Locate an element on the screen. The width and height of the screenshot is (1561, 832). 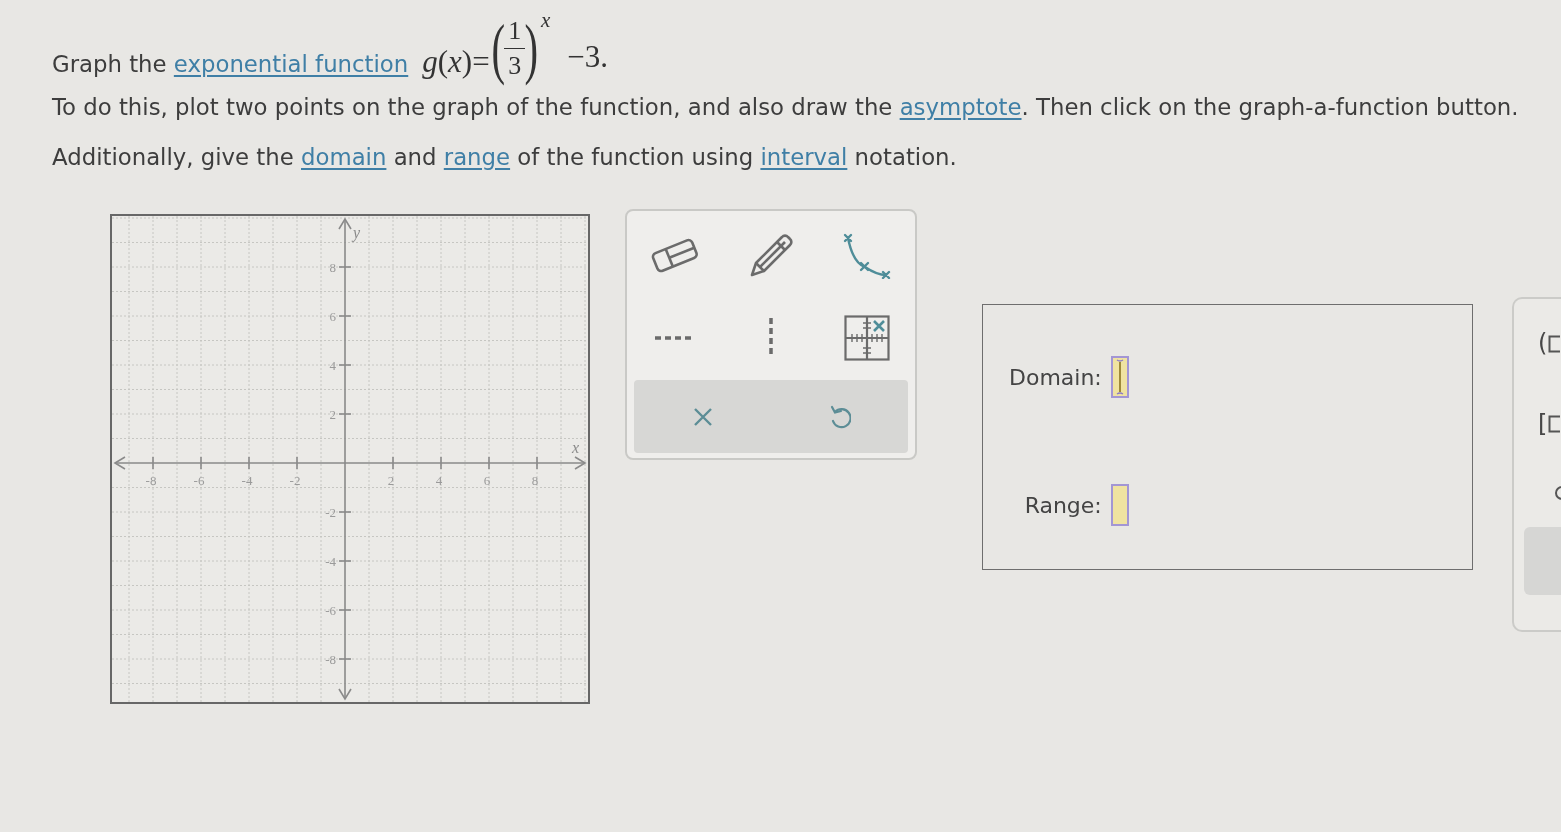
cross-icon is located at coordinates (702, 416).